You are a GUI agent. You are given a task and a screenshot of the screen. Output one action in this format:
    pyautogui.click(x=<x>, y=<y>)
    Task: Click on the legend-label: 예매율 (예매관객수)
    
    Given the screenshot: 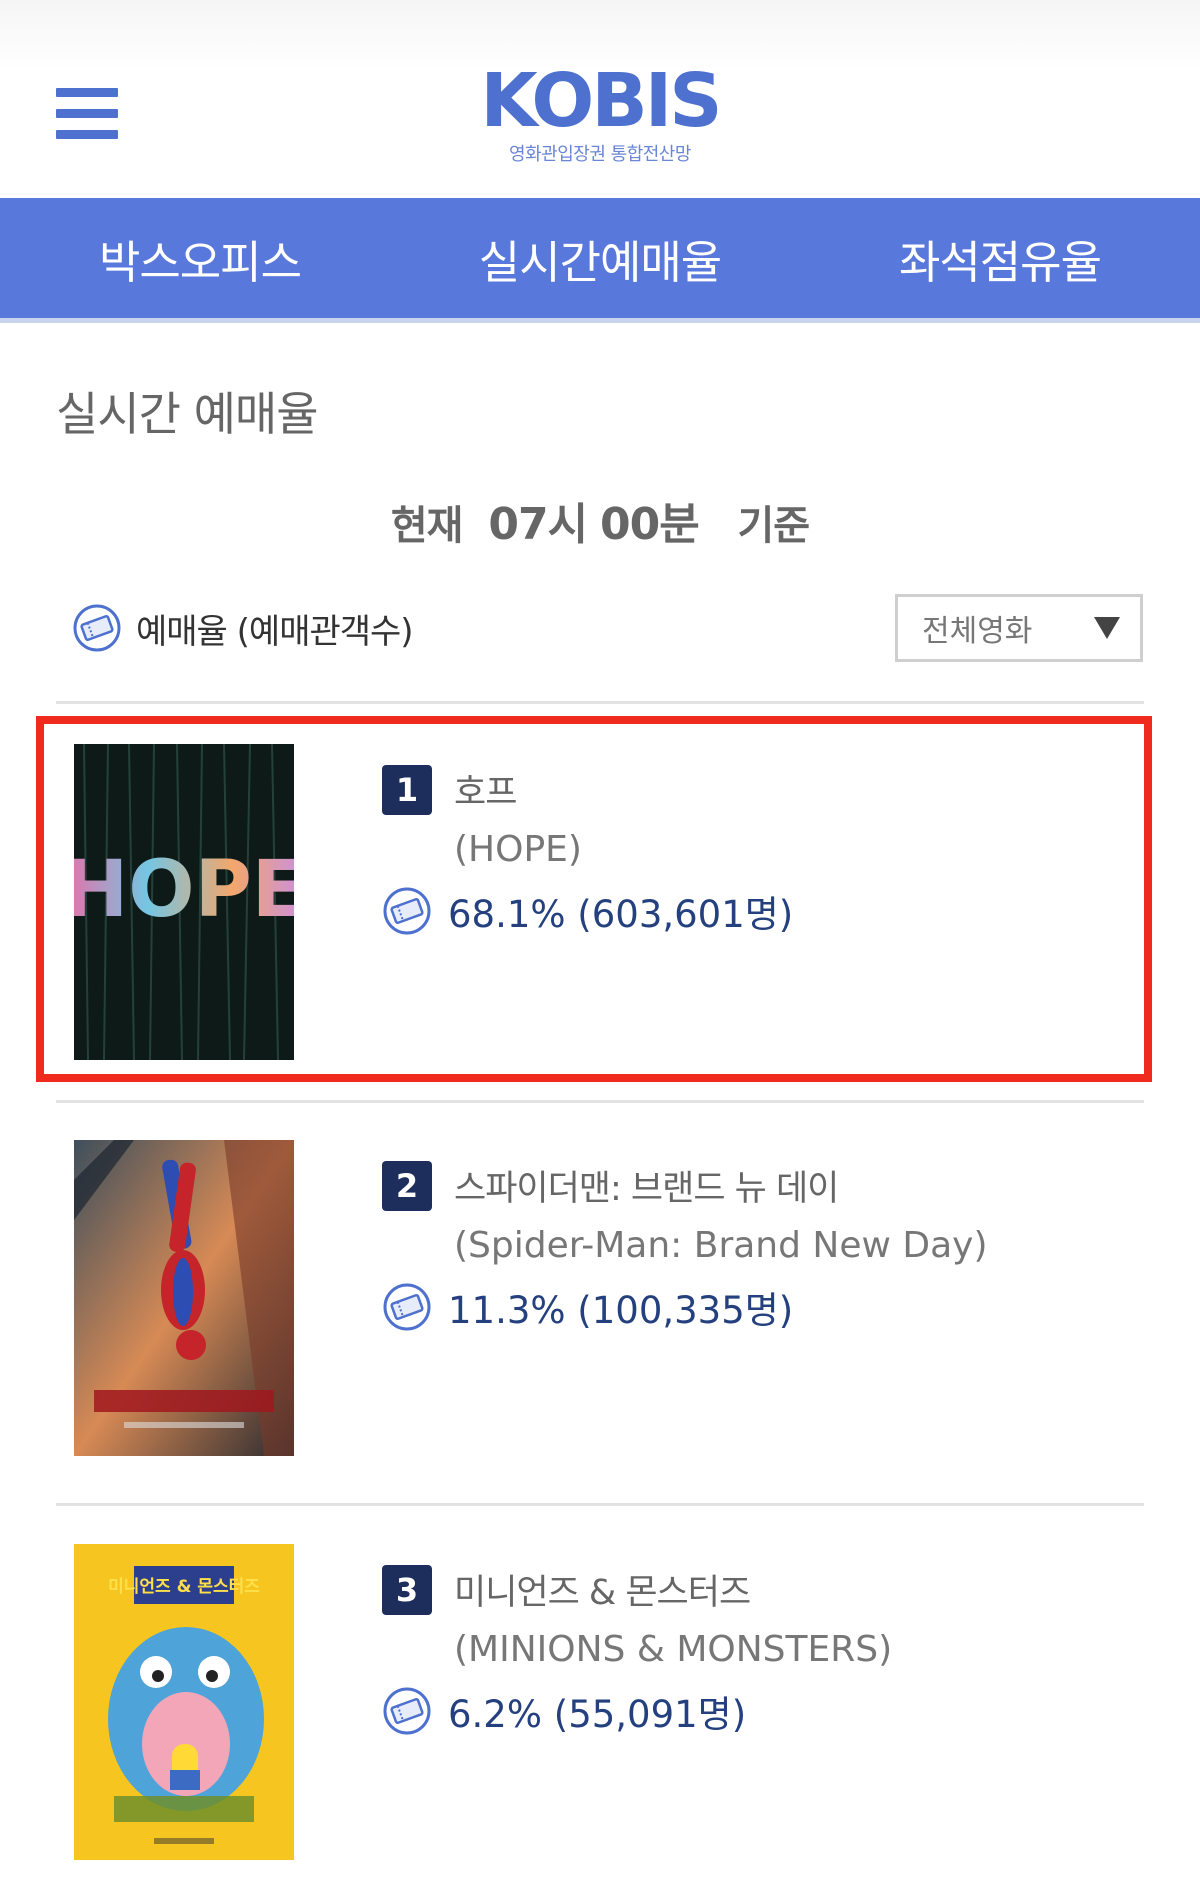 What is the action you would take?
    pyautogui.click(x=275, y=631)
    